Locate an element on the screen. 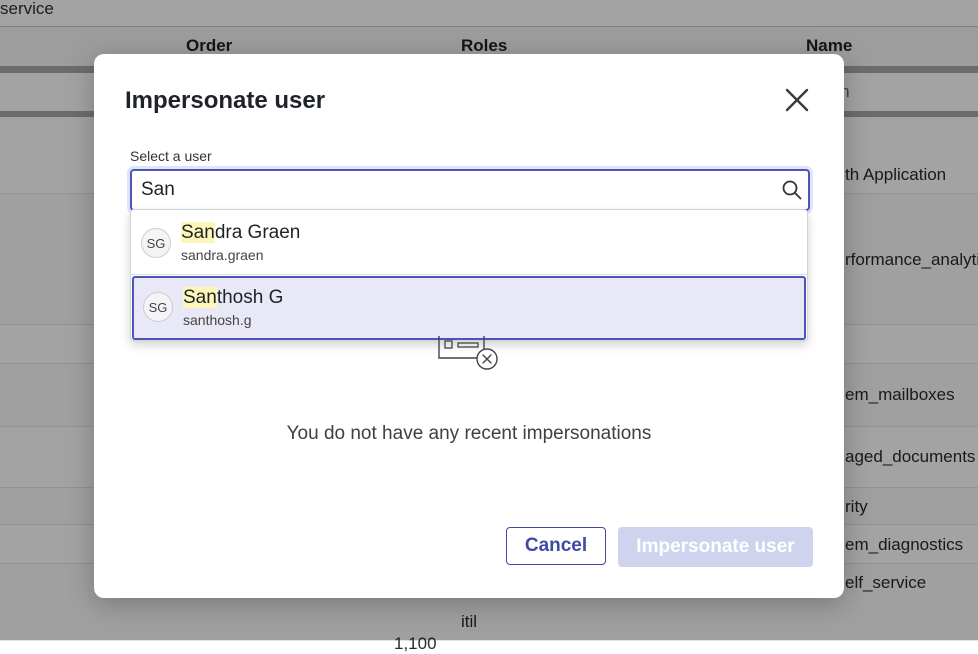 Image resolution: width=978 pixels, height=654 pixels. cancel-button: Cancel is located at coordinates (556, 546).